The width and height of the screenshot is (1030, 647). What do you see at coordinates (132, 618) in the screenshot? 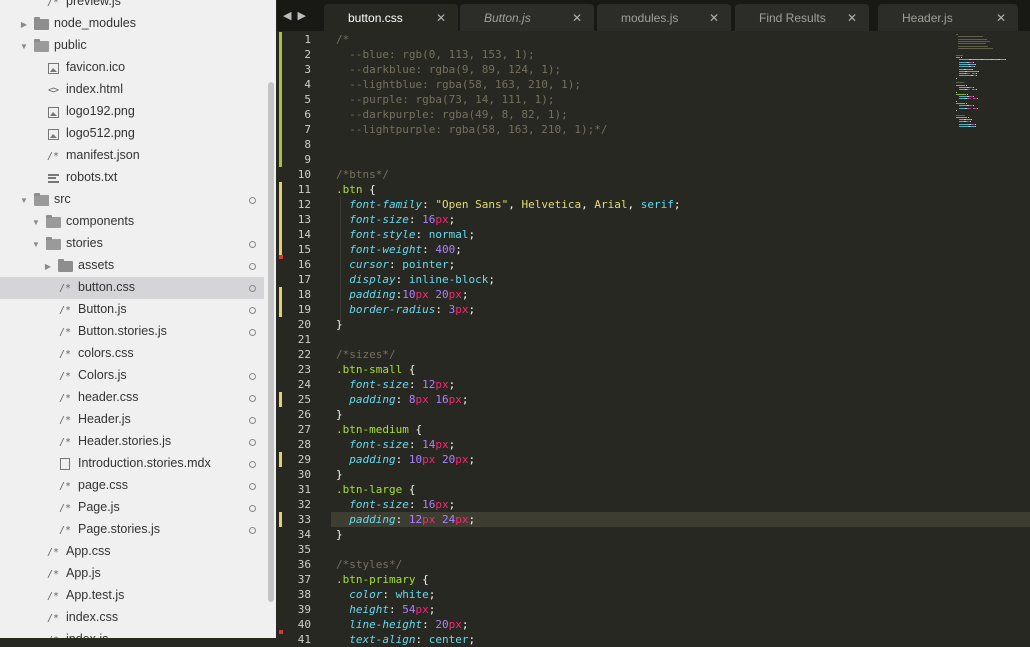
I see `sidebar-file: /* index.css` at bounding box center [132, 618].